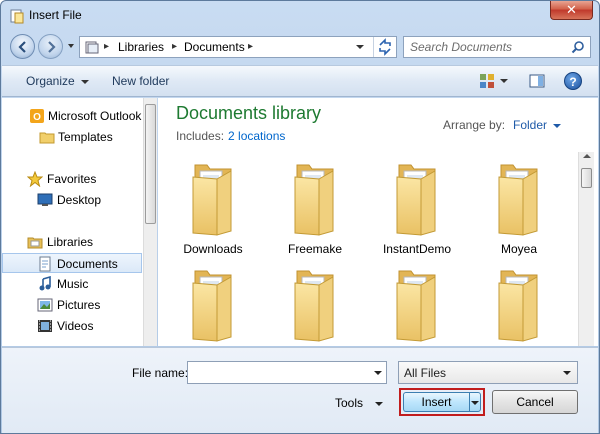 This screenshot has height=434, width=600. I want to click on arrange-by-label: Arrange by:, so click(474, 125).